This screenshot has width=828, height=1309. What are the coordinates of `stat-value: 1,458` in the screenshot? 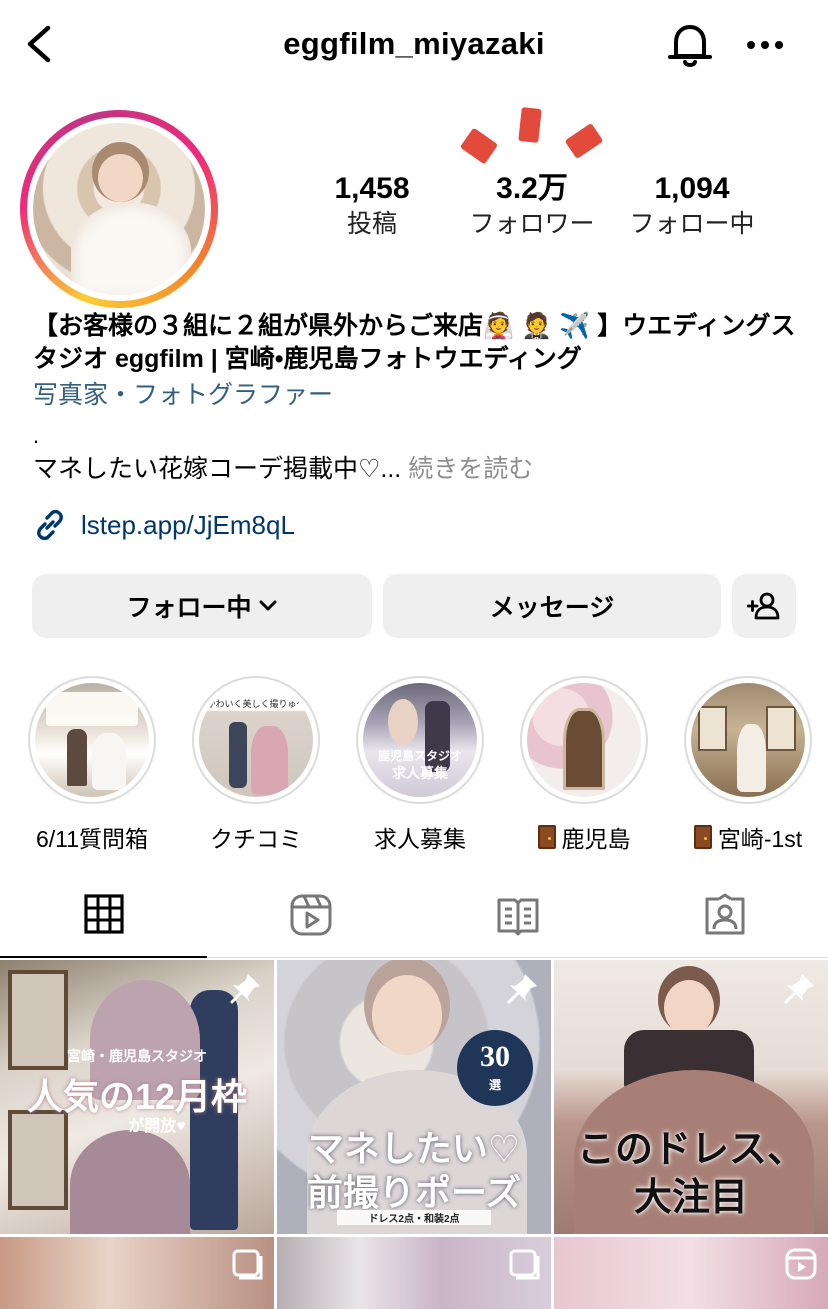 It's located at (372, 188).